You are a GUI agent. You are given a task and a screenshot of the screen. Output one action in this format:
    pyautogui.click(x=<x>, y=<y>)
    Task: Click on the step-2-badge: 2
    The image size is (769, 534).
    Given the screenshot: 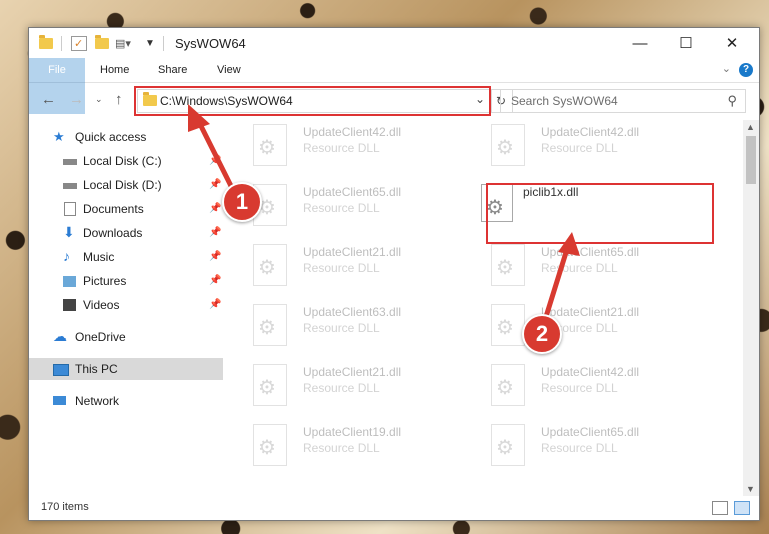 What is the action you would take?
    pyautogui.click(x=542, y=334)
    